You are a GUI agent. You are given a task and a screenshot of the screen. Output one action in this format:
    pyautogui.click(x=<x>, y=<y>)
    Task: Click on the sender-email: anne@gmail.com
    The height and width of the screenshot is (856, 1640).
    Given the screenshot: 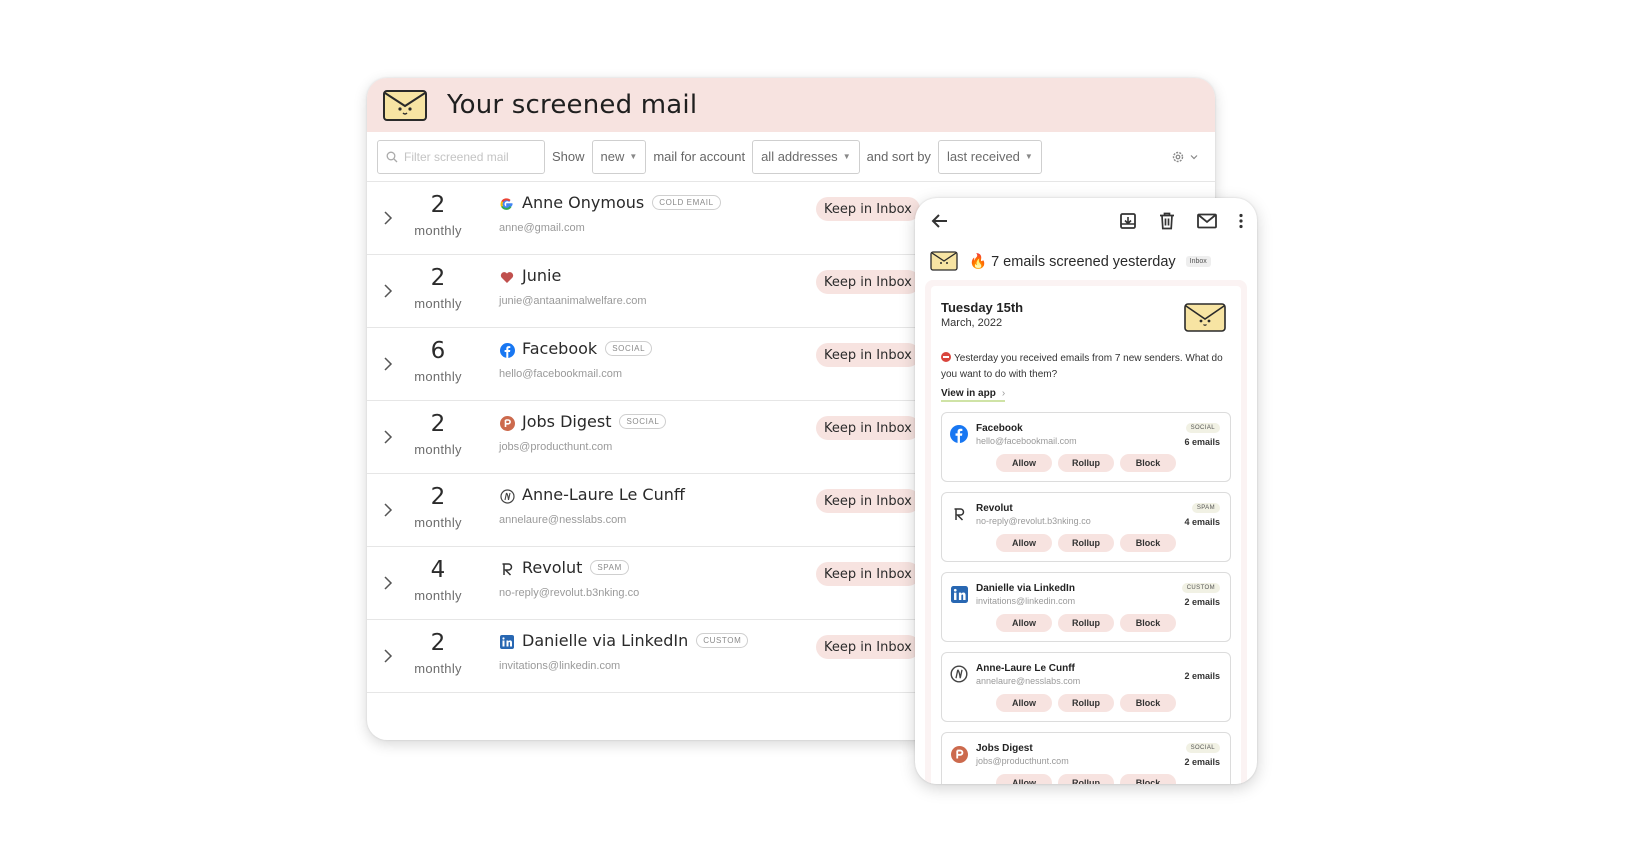 What is the action you would take?
    pyautogui.click(x=542, y=228)
    